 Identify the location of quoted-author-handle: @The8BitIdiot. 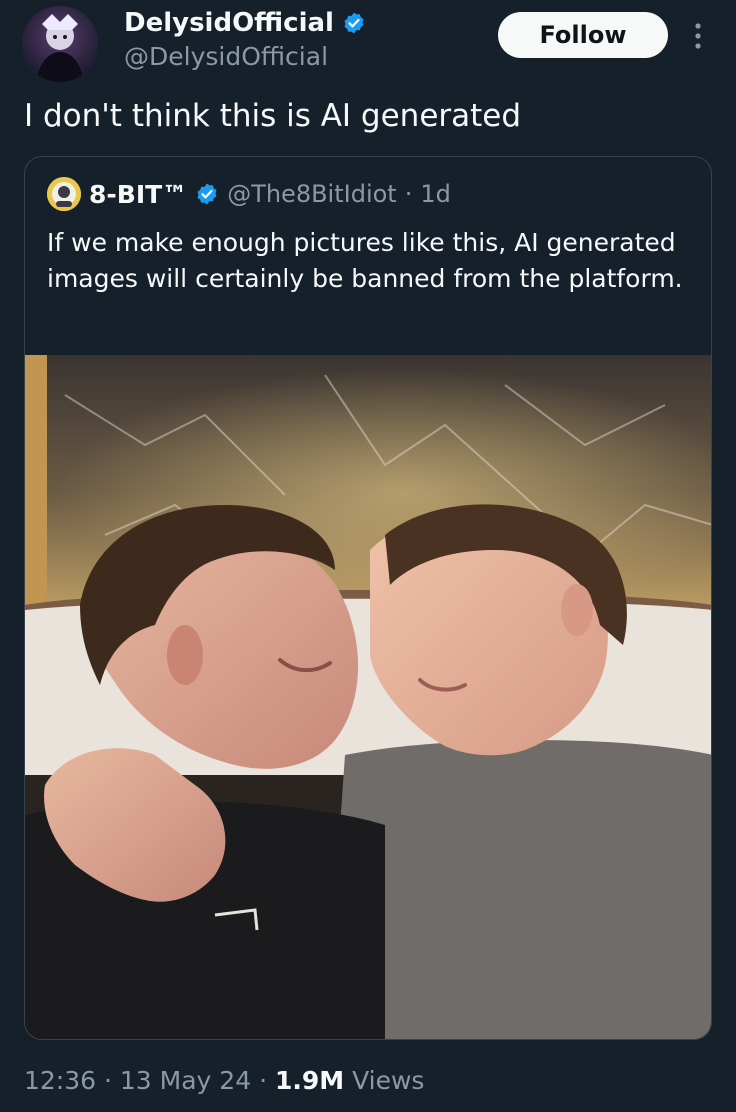
(312, 194).